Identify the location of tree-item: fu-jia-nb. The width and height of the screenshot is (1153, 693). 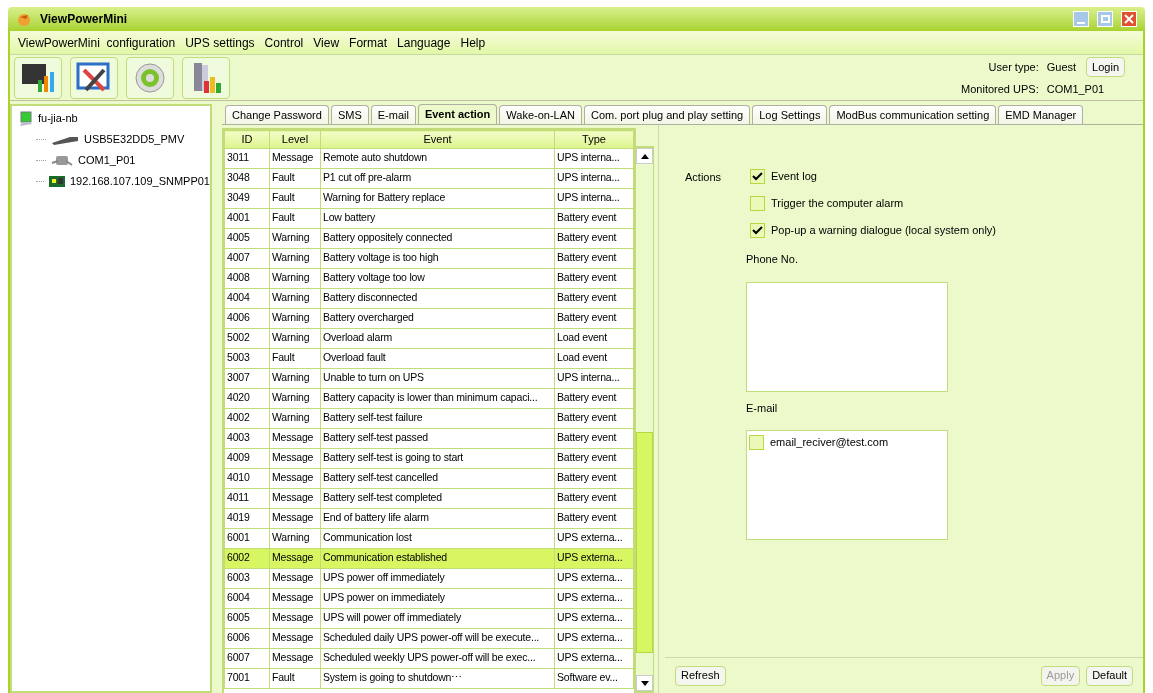
(58, 118).